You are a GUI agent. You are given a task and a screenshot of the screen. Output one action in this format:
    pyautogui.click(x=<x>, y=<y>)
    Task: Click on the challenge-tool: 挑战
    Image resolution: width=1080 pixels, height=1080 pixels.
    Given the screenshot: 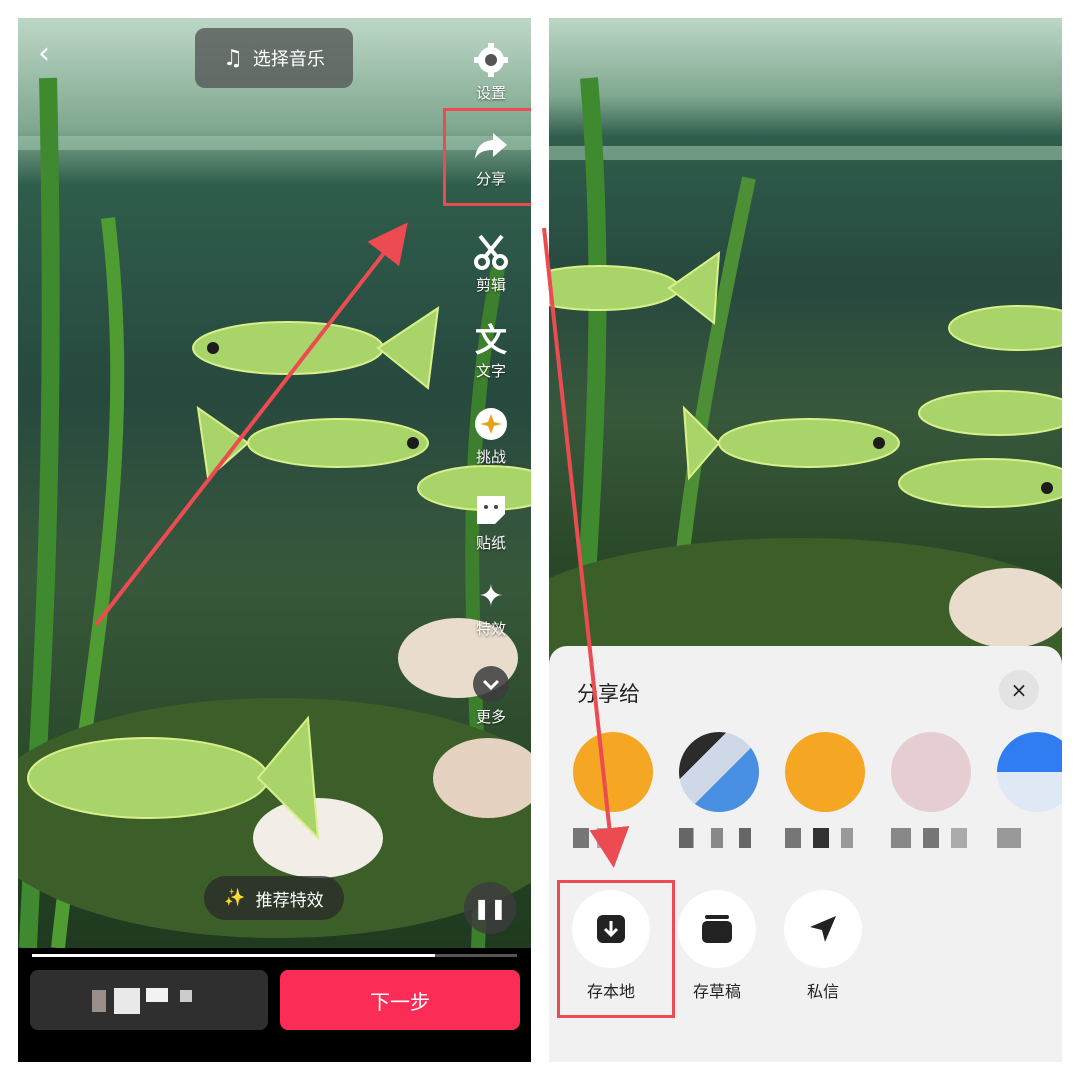 What is the action you would take?
    pyautogui.click(x=491, y=435)
    